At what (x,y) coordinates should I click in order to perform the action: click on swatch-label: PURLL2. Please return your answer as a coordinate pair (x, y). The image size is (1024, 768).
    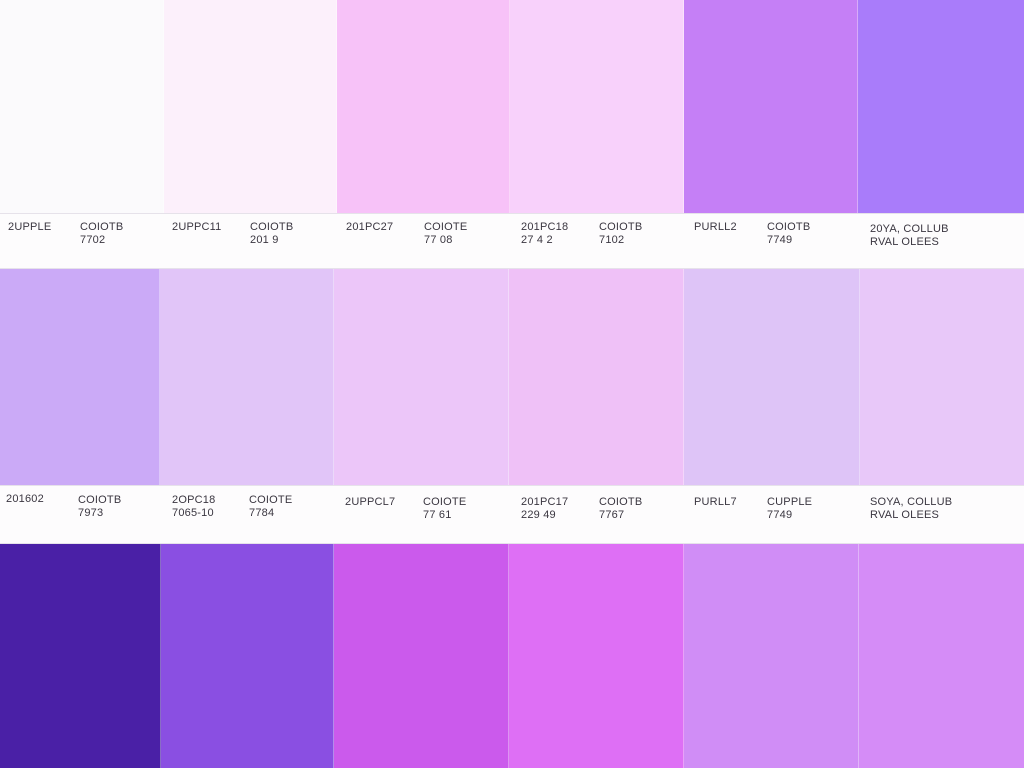
    Looking at the image, I should click on (715, 227).